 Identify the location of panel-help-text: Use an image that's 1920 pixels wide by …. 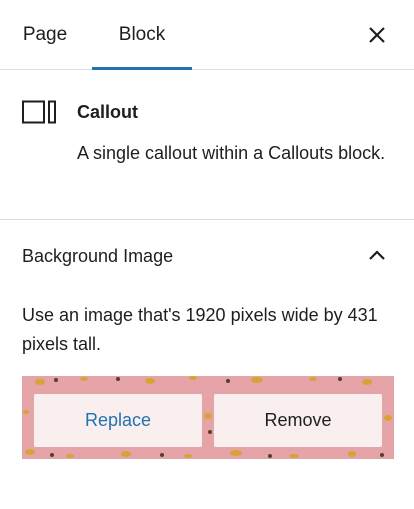
(200, 329).